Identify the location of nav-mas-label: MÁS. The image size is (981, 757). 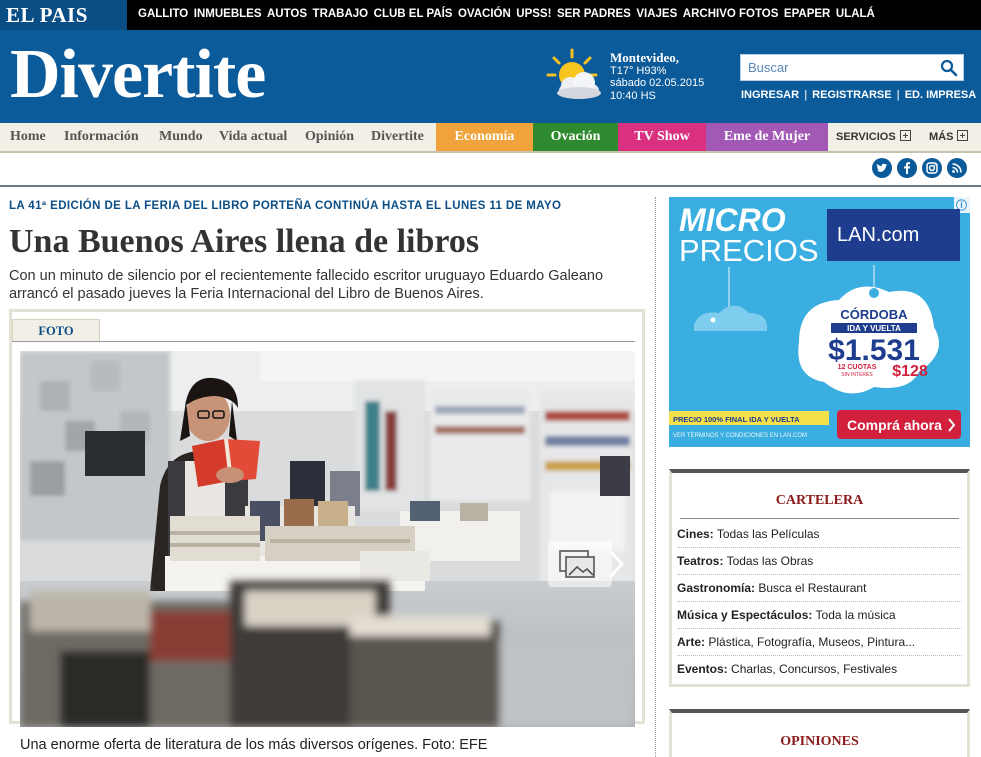
(941, 137).